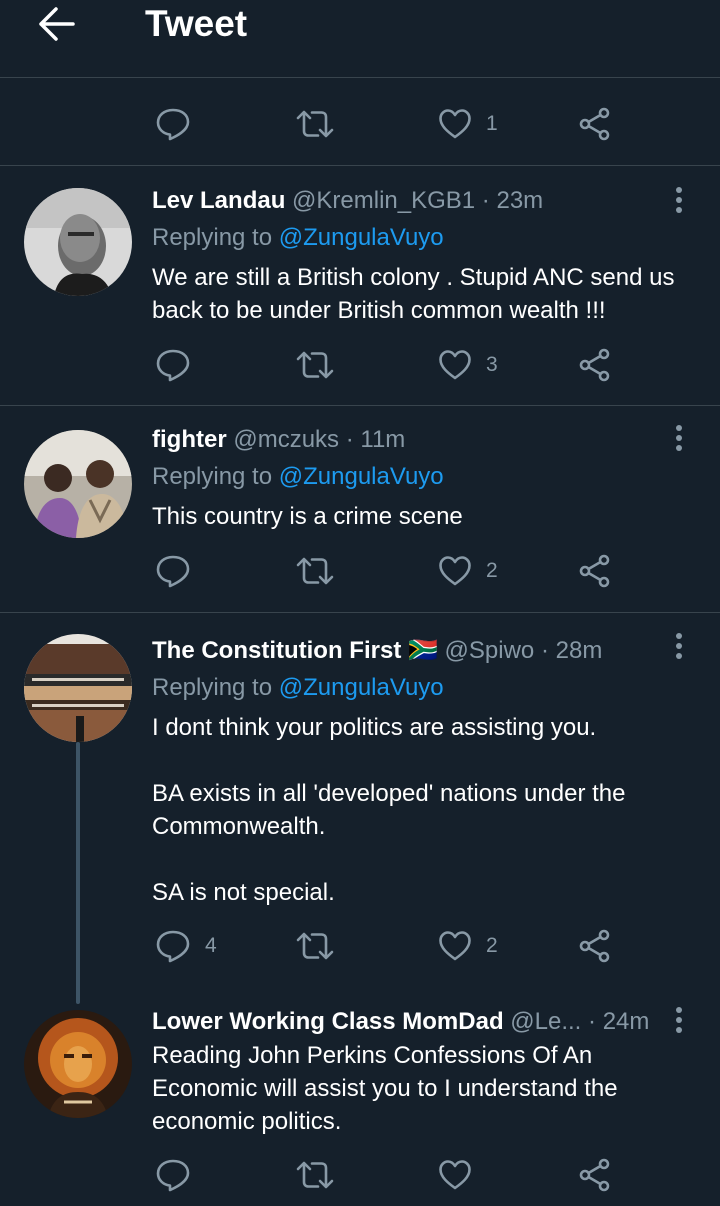 This screenshot has height=1206, width=720. What do you see at coordinates (383, 200) in the screenshot?
I see `user-handle: @Kremlin_KGB1` at bounding box center [383, 200].